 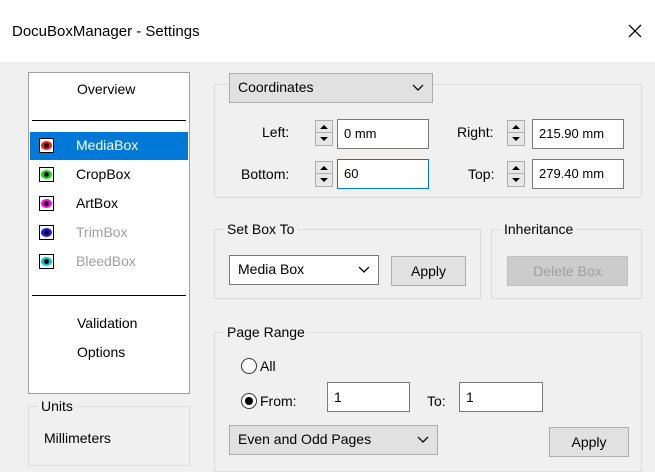 What do you see at coordinates (106, 31) in the screenshot?
I see `window-title: DocuBoxManager - Settings` at bounding box center [106, 31].